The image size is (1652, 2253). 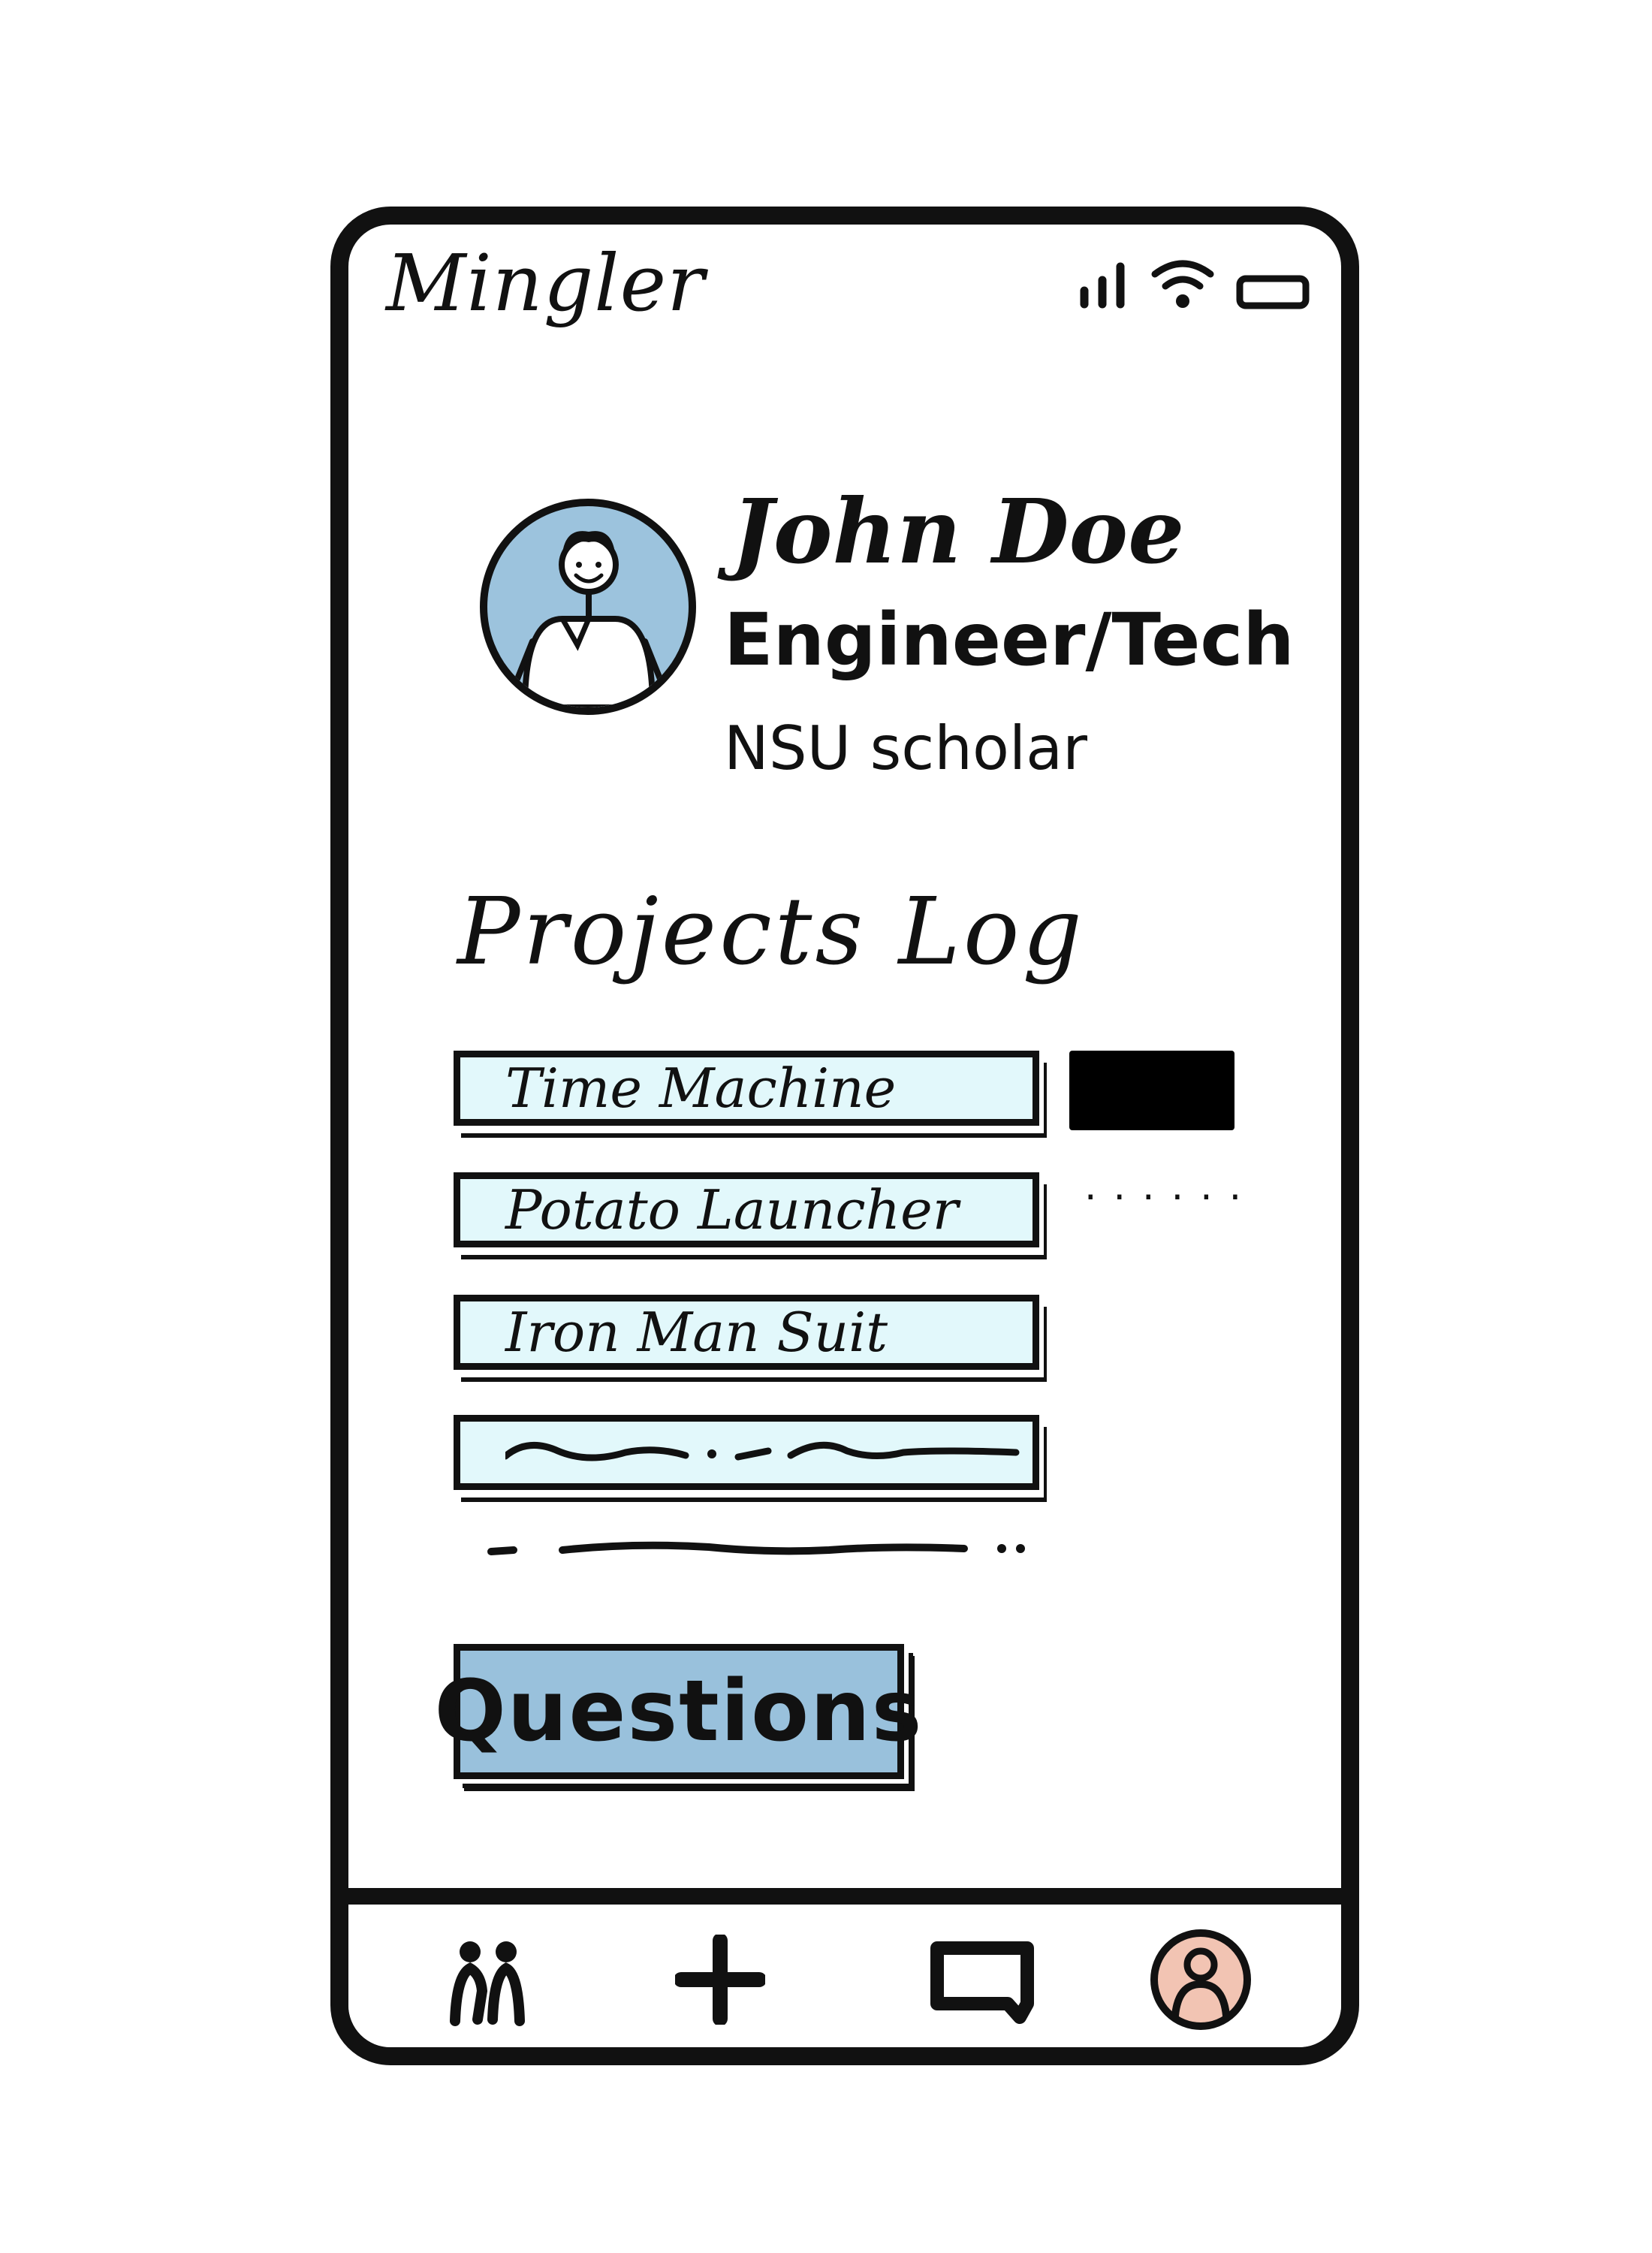 I want to click on signal-icon, so click(x=1102, y=285).